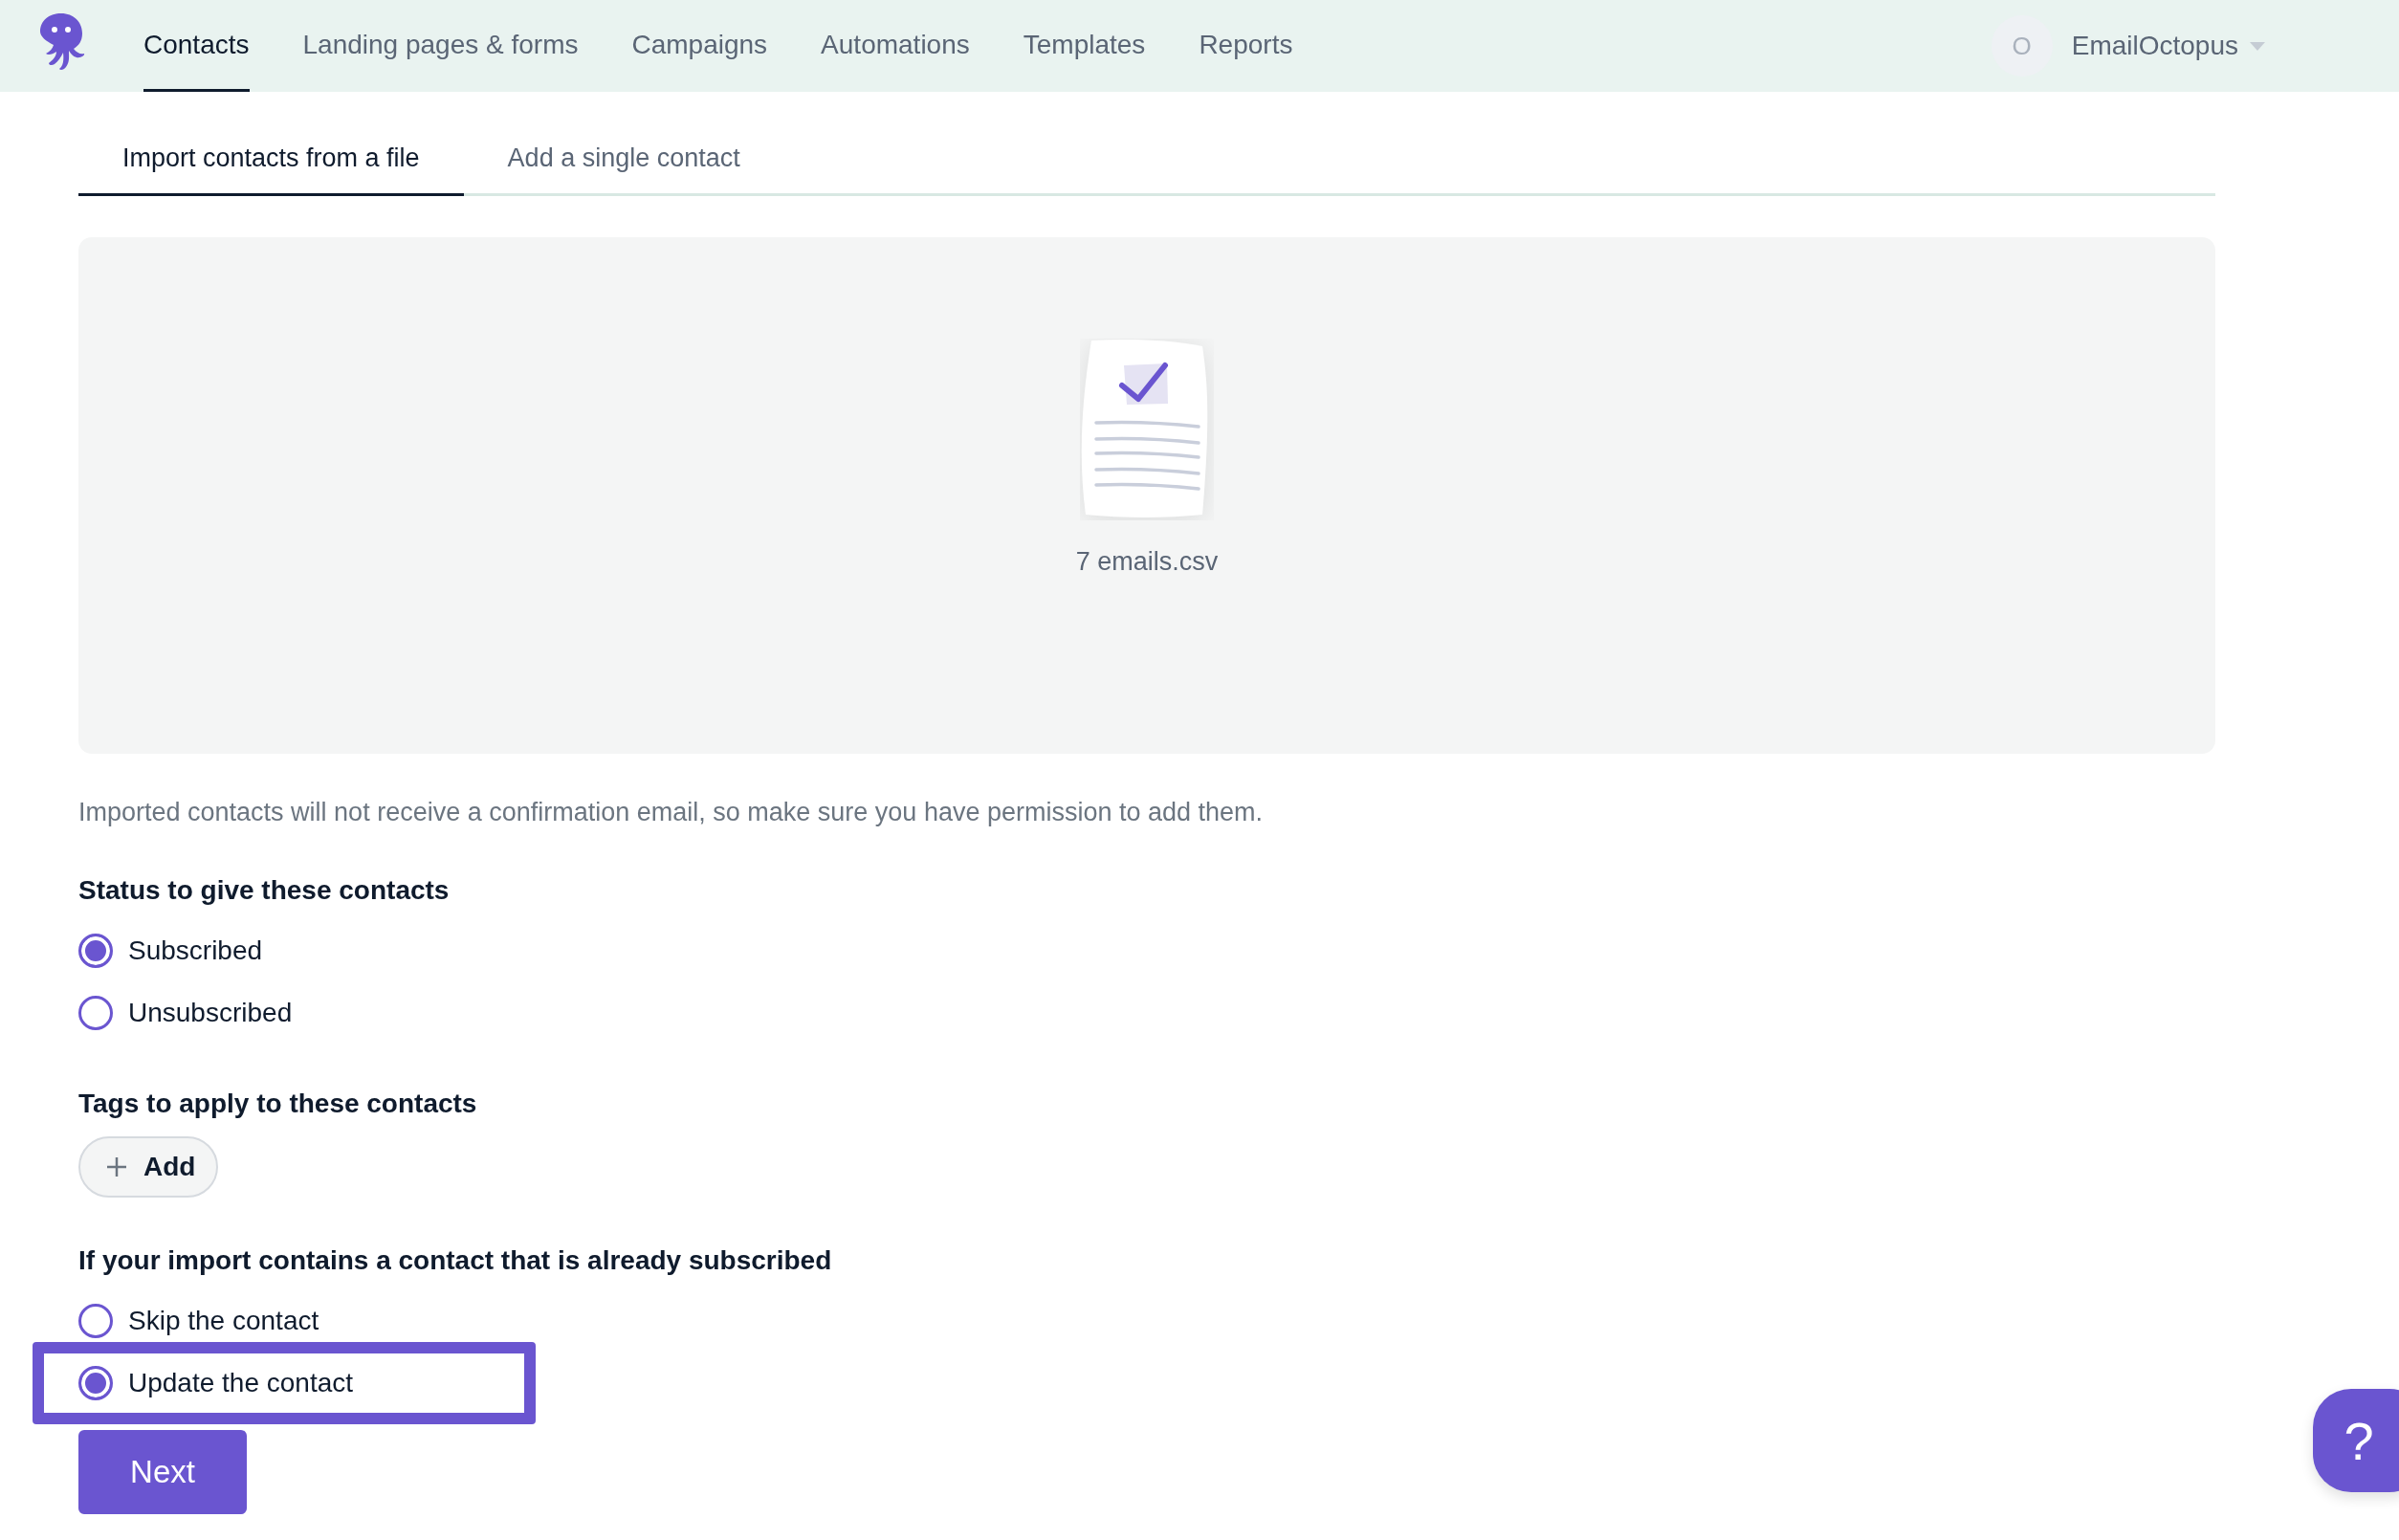 Image resolution: width=2399 pixels, height=1540 pixels. Describe the element at coordinates (196, 46) in the screenshot. I see `nav-link: Contacts` at that location.